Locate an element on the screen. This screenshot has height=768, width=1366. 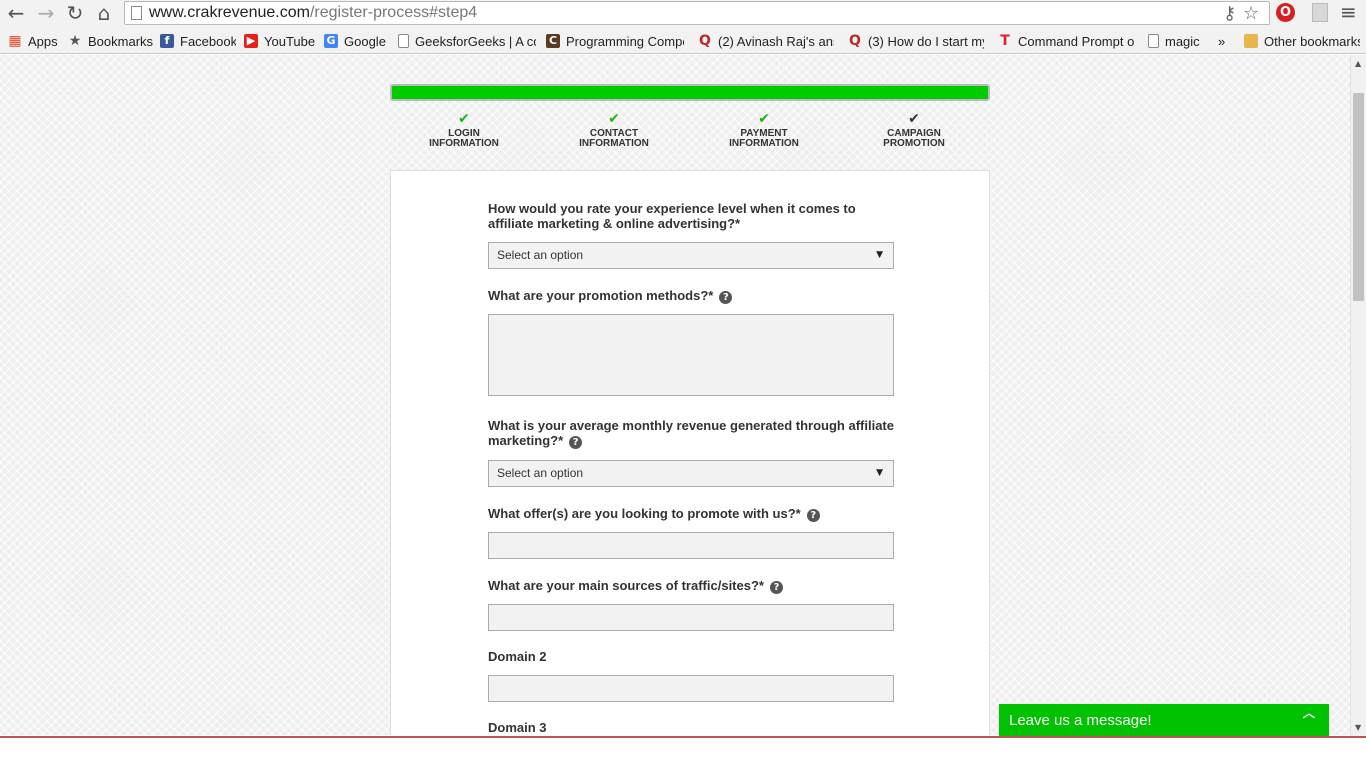
extension-icon is located at coordinates (1320, 12).